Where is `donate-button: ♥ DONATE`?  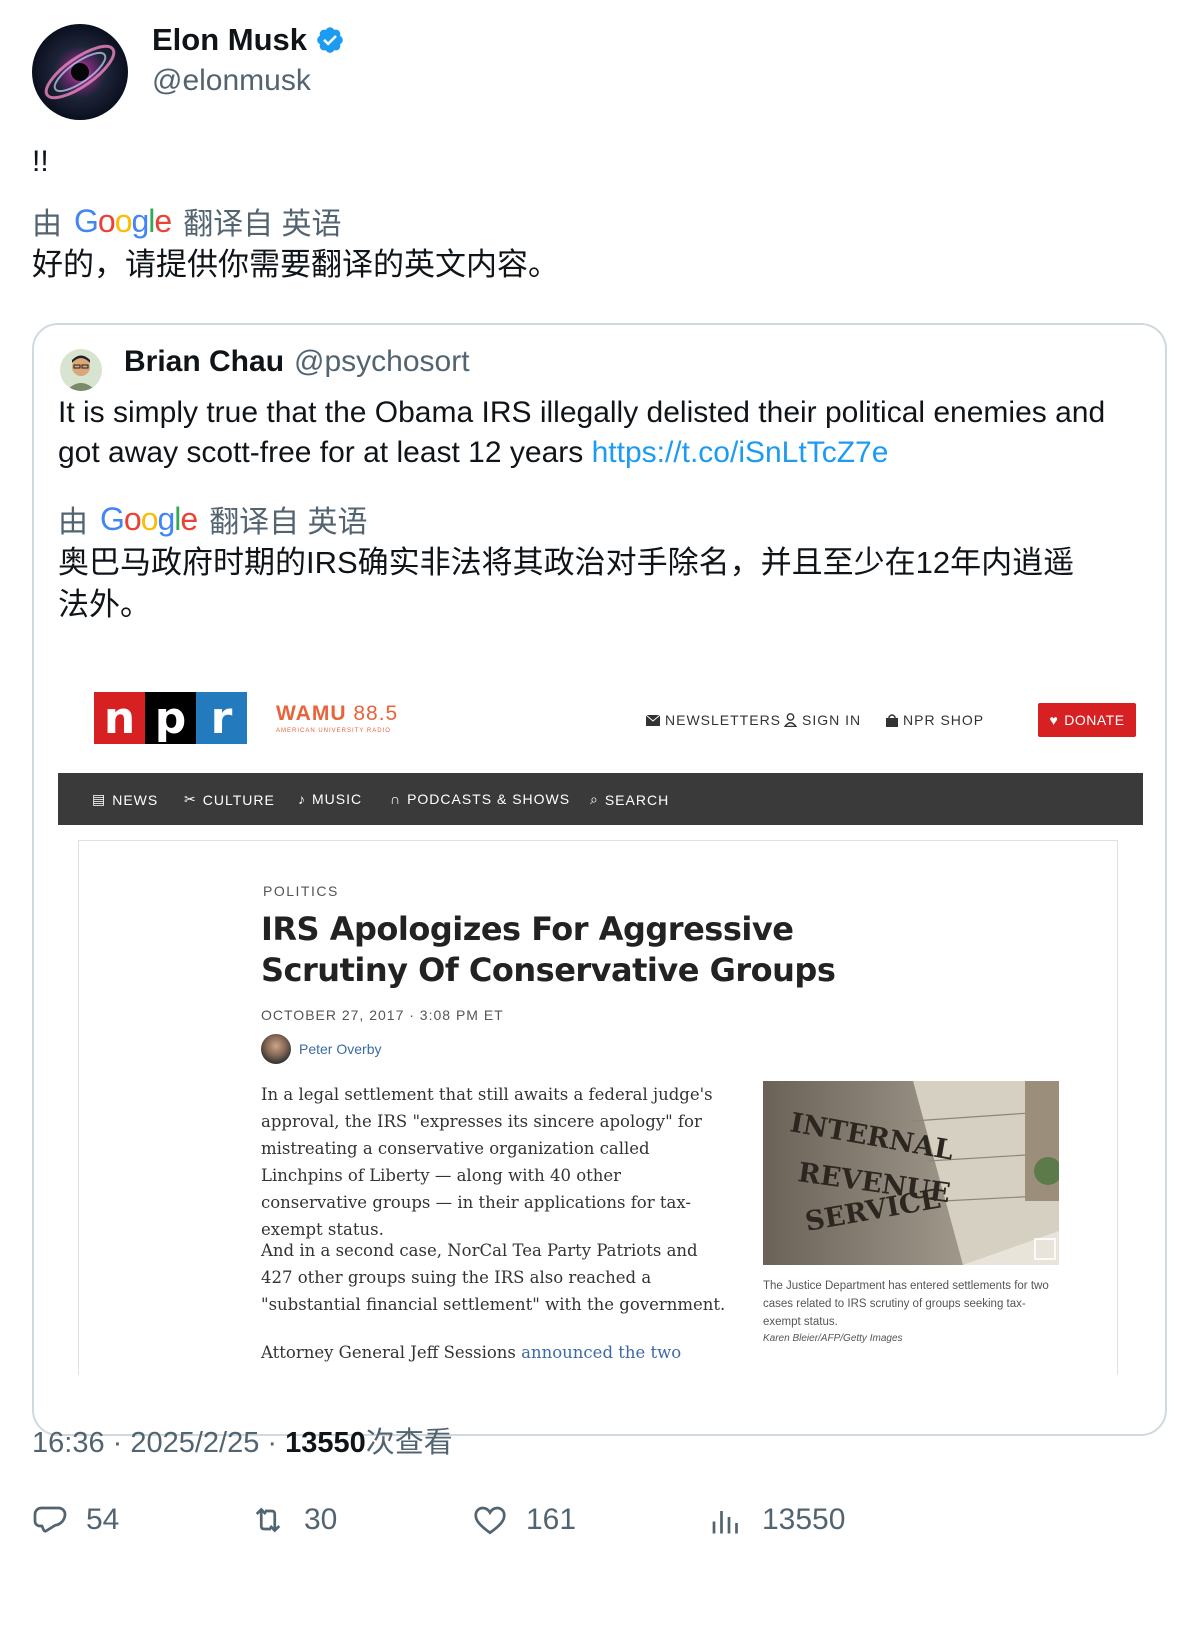 donate-button: ♥ DONATE is located at coordinates (1087, 720).